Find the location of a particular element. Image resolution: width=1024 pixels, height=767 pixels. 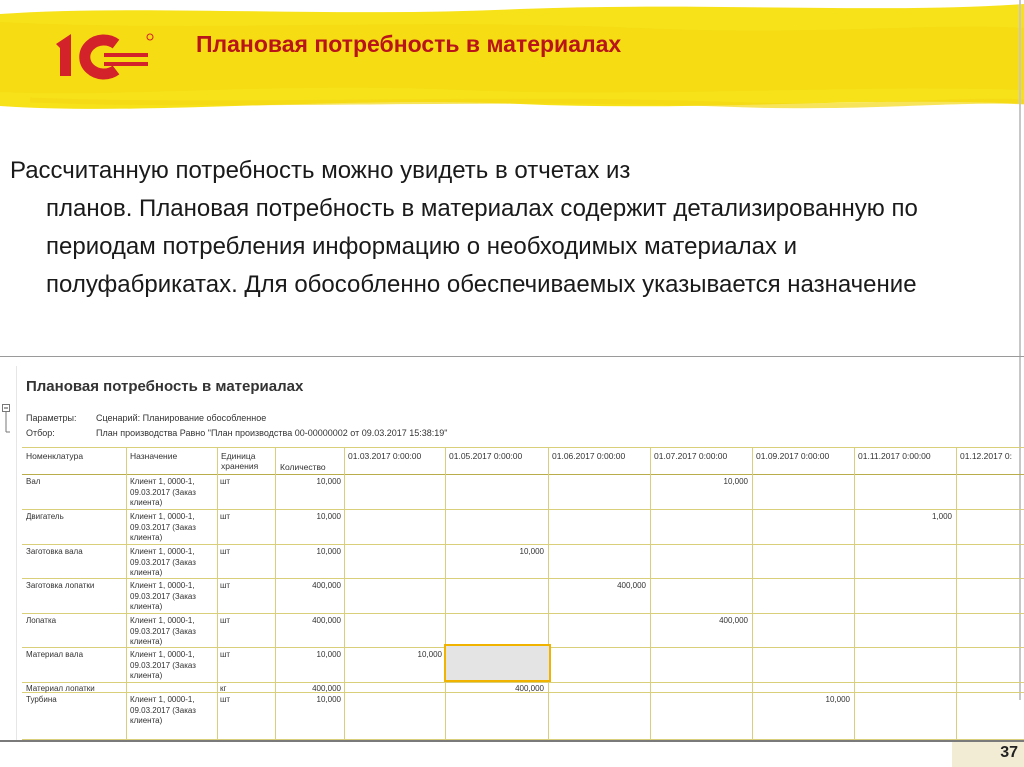

column-header-unit: Единица хранения is located at coordinates (247, 461).